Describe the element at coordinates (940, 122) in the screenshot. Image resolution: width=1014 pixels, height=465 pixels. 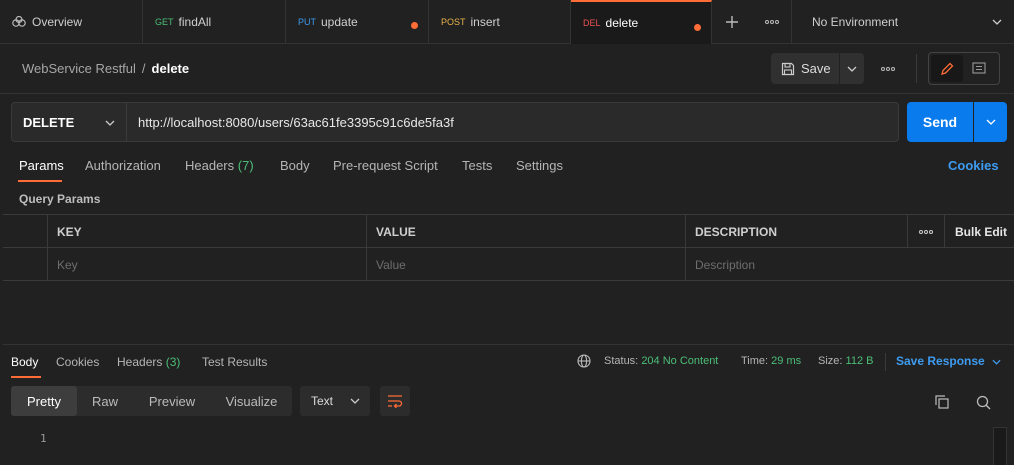
I see `send-button: Send` at that location.